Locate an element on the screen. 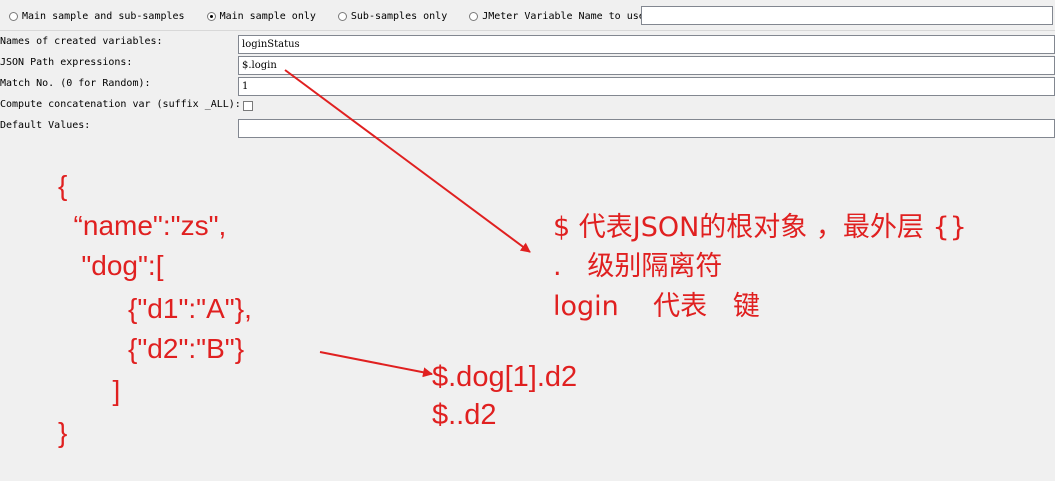 This screenshot has height=481, width=1055. names-row: Names of created variables: loginStatus is located at coordinates (527, 45).